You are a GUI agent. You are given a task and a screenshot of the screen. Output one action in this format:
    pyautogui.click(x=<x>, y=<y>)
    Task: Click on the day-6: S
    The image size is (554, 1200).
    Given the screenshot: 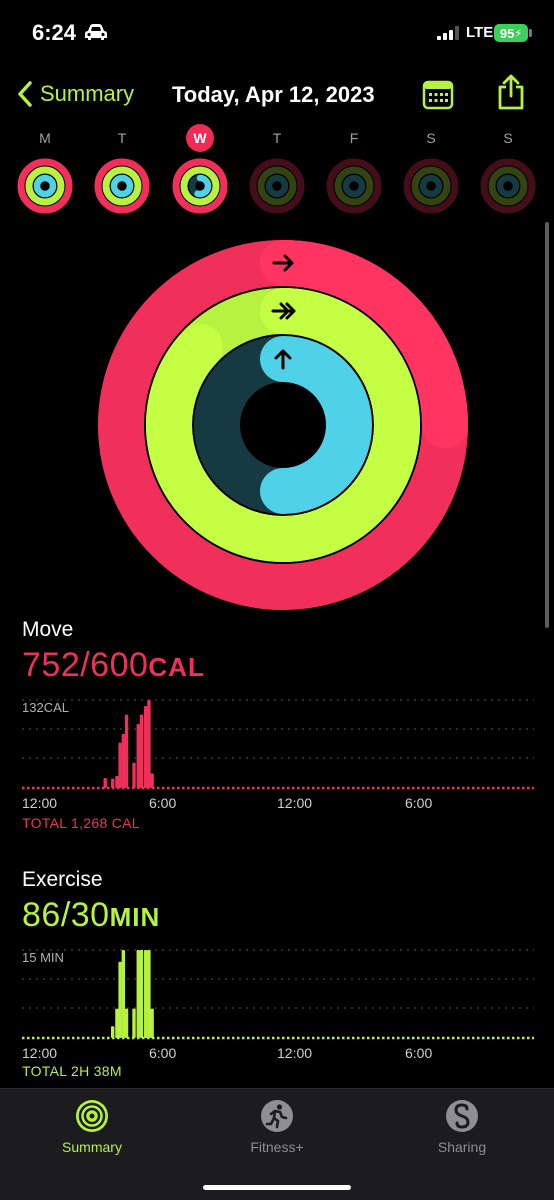 What is the action you would take?
    pyautogui.click(x=508, y=169)
    